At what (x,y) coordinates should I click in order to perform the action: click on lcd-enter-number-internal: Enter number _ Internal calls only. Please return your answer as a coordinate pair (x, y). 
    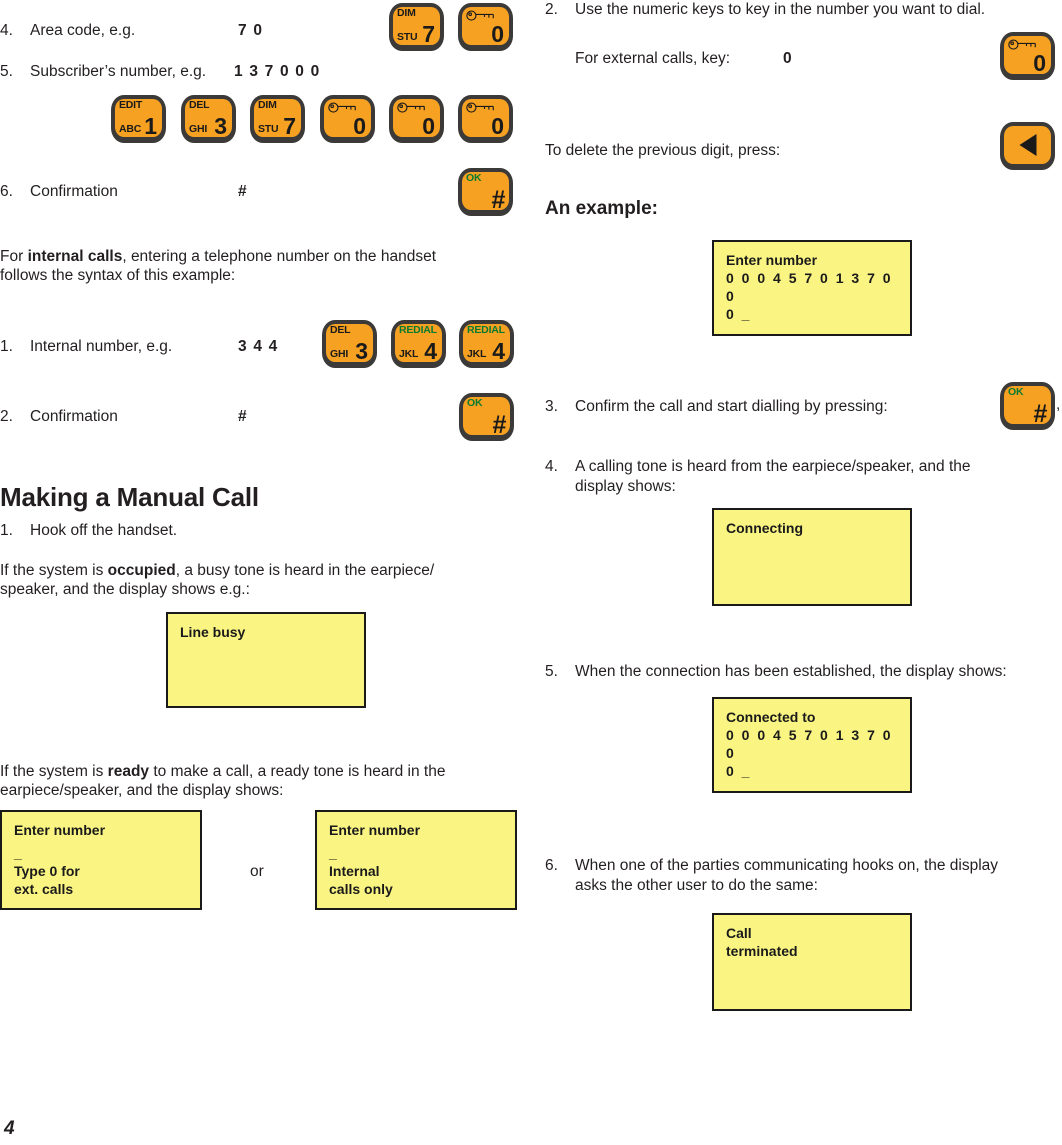
    Looking at the image, I should click on (416, 860).